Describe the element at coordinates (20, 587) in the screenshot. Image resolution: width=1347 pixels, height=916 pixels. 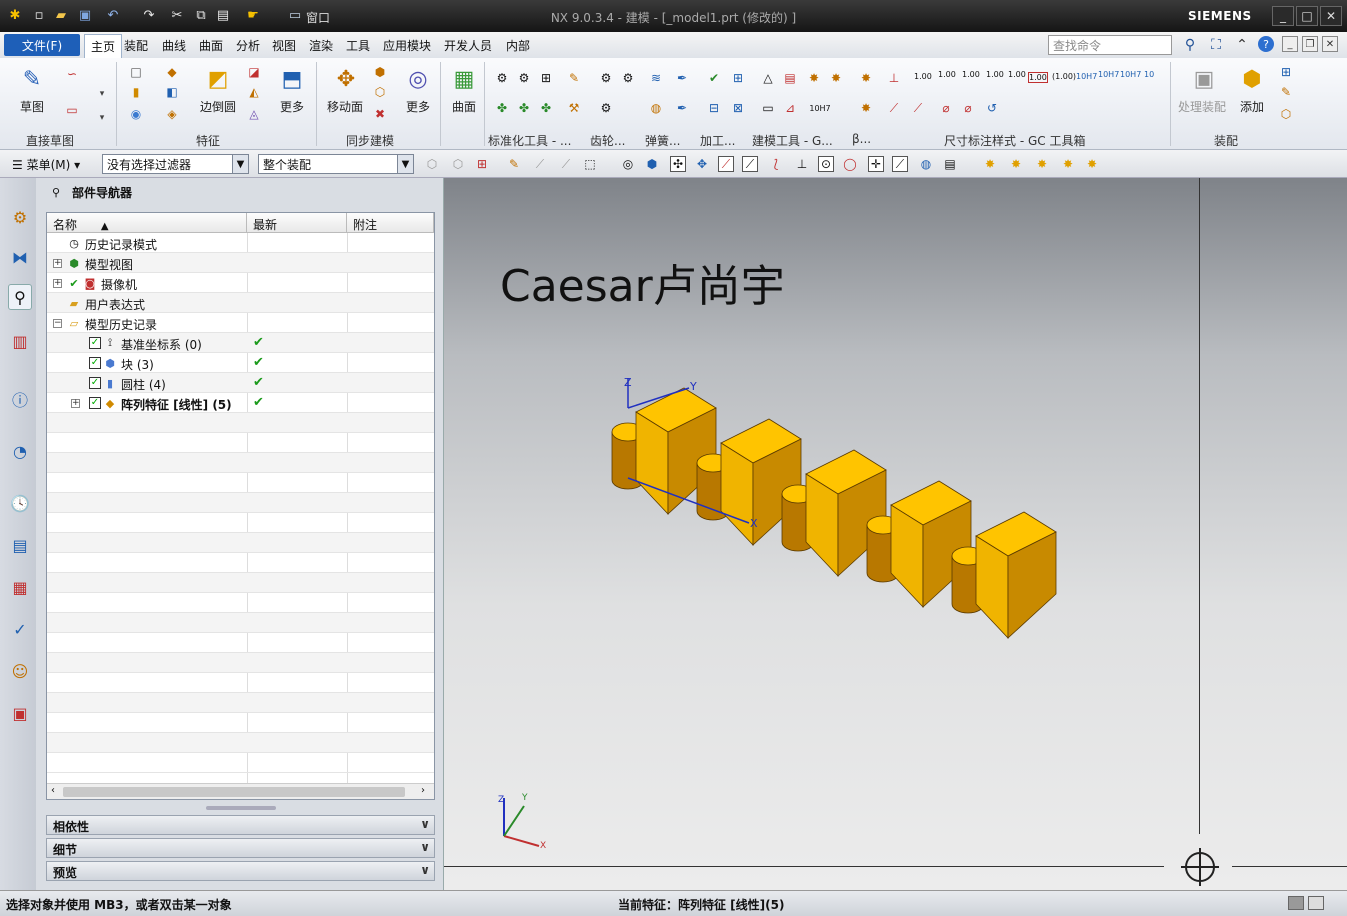
I see `palette-icon: ▦` at that location.